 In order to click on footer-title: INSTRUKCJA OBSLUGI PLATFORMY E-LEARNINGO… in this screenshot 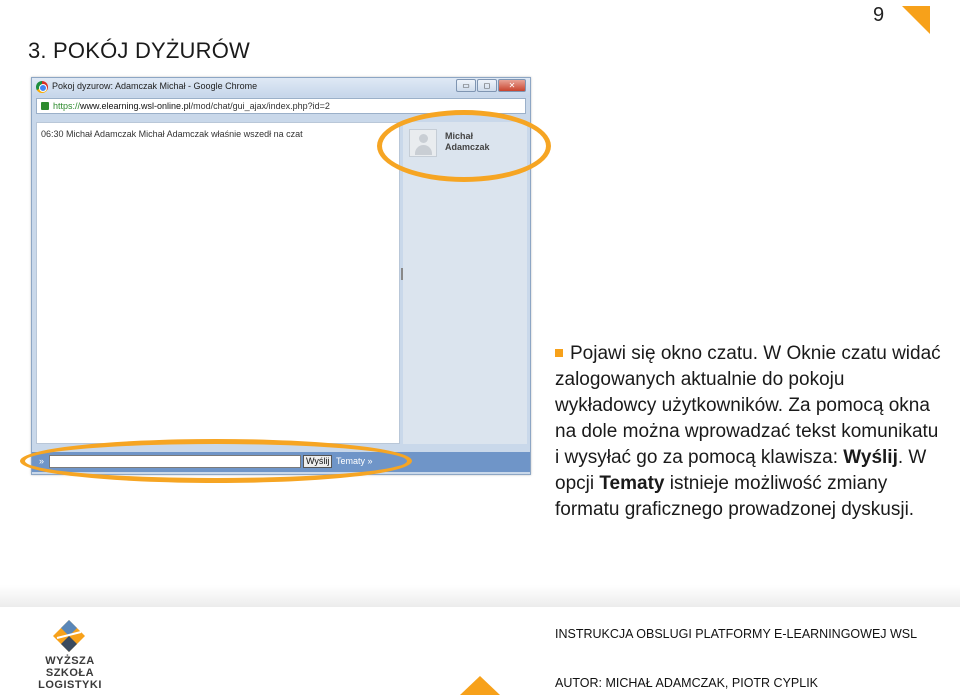, I will do `click(736, 634)`.